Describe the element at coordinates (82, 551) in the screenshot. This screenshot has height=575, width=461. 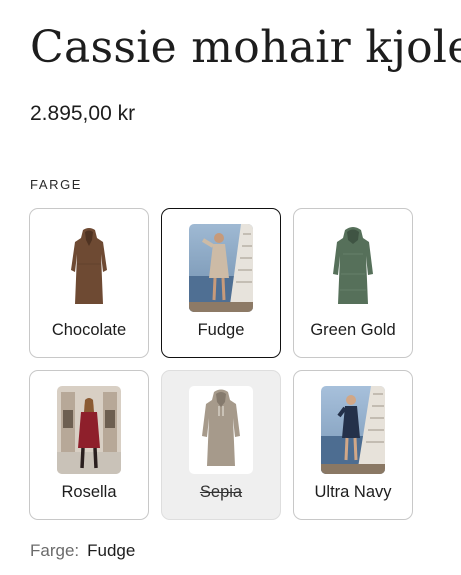
I see `selected-color-summary: Farge: Fudge` at that location.